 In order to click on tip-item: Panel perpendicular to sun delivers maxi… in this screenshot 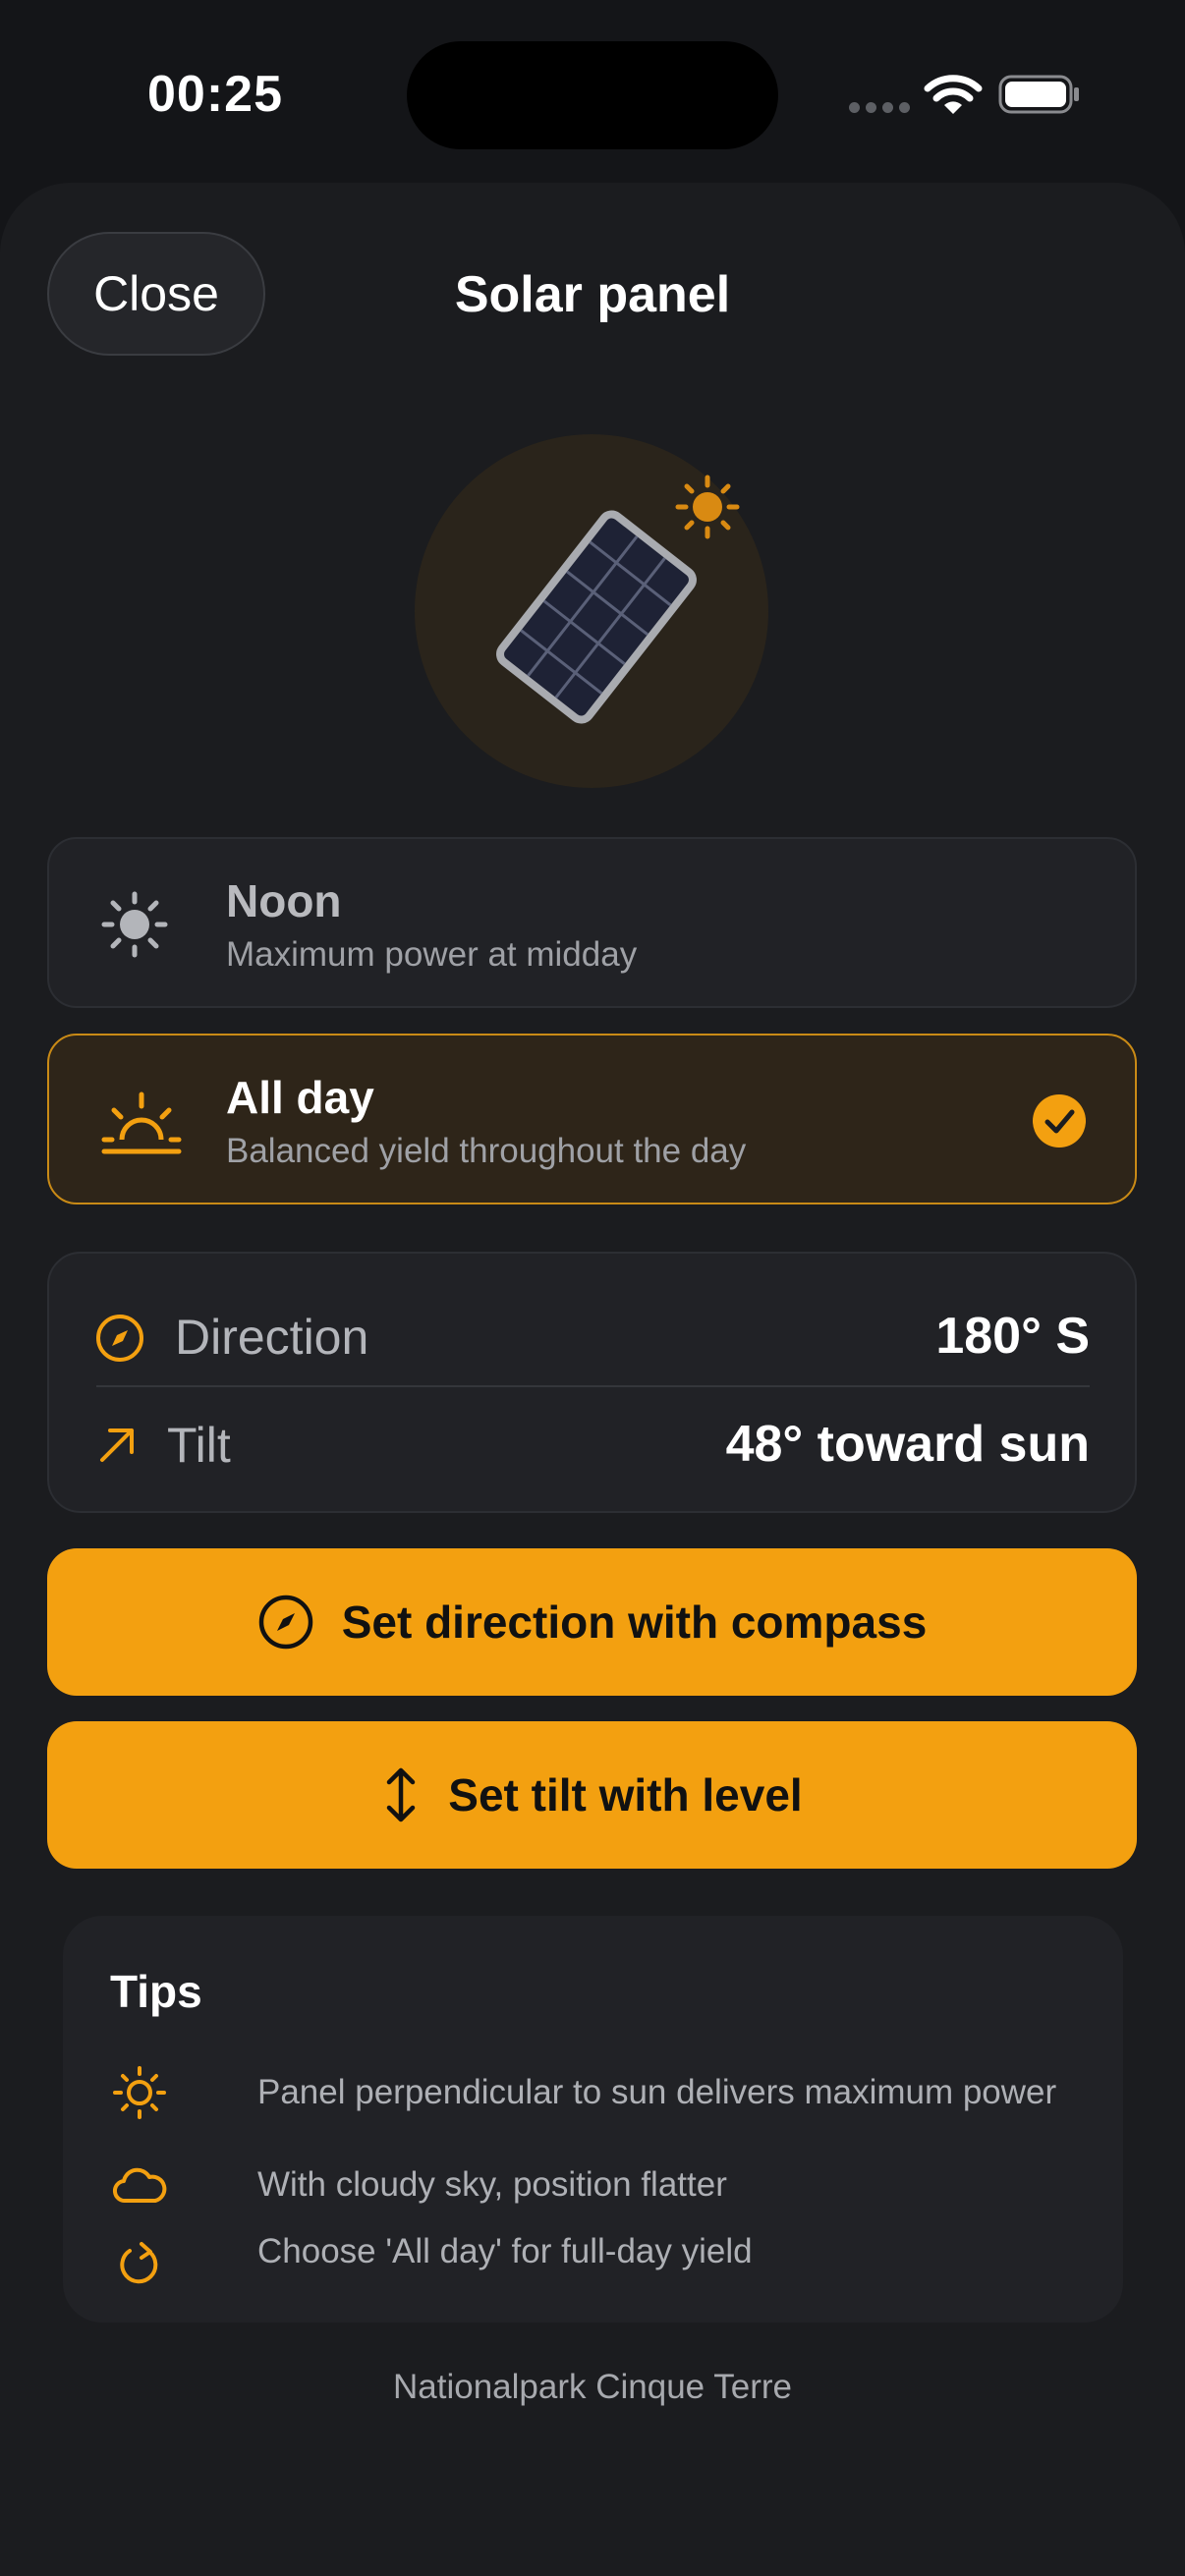, I will do `click(602, 2092)`.